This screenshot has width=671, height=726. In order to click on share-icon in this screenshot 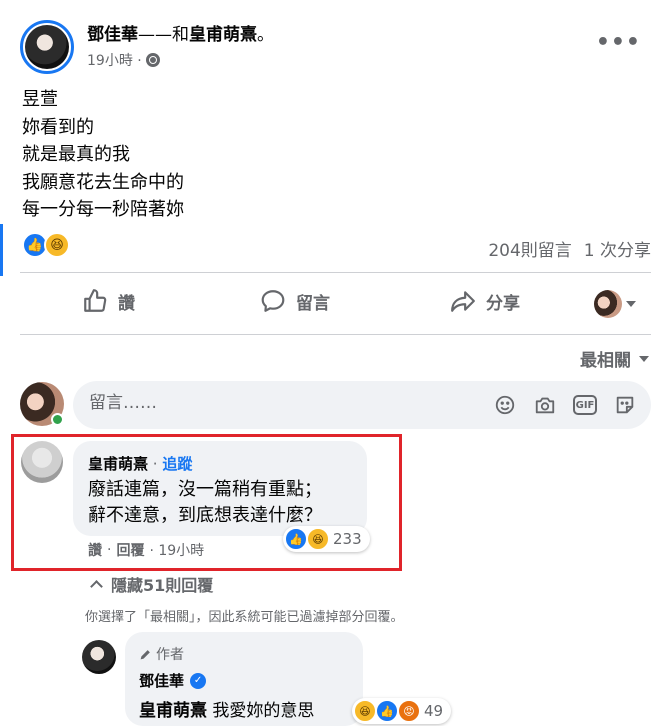, I will do `click(463, 301)`.